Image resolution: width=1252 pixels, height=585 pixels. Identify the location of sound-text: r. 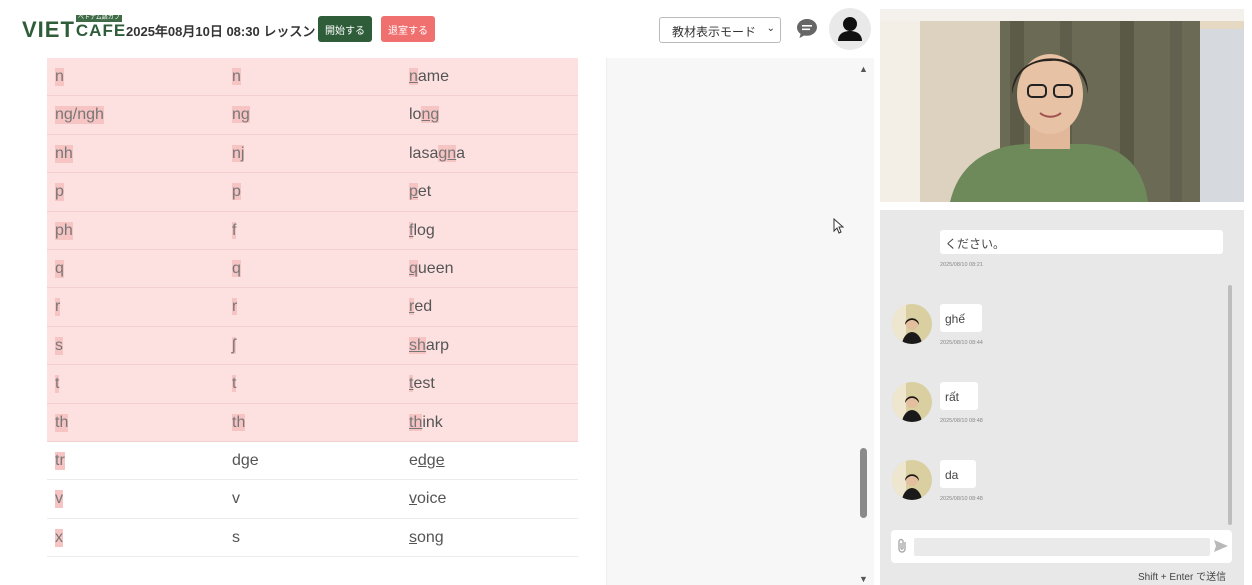
(235, 307).